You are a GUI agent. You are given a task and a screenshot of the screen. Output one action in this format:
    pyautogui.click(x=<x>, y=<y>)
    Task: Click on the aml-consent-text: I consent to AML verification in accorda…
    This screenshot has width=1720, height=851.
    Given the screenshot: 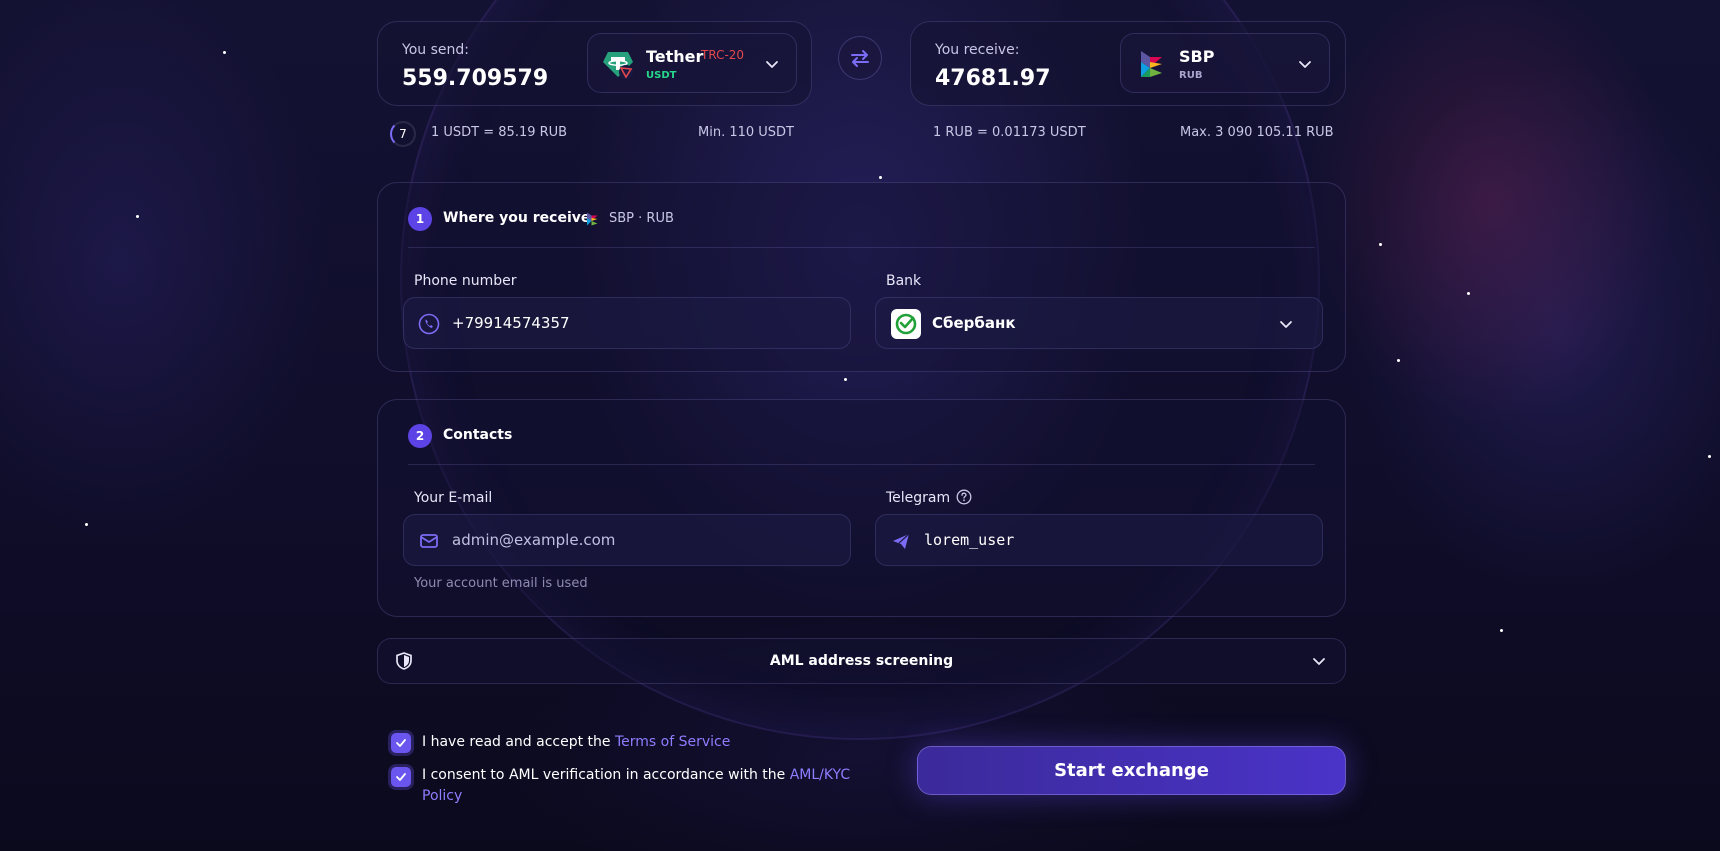 What is the action you would take?
    pyautogui.click(x=642, y=786)
    